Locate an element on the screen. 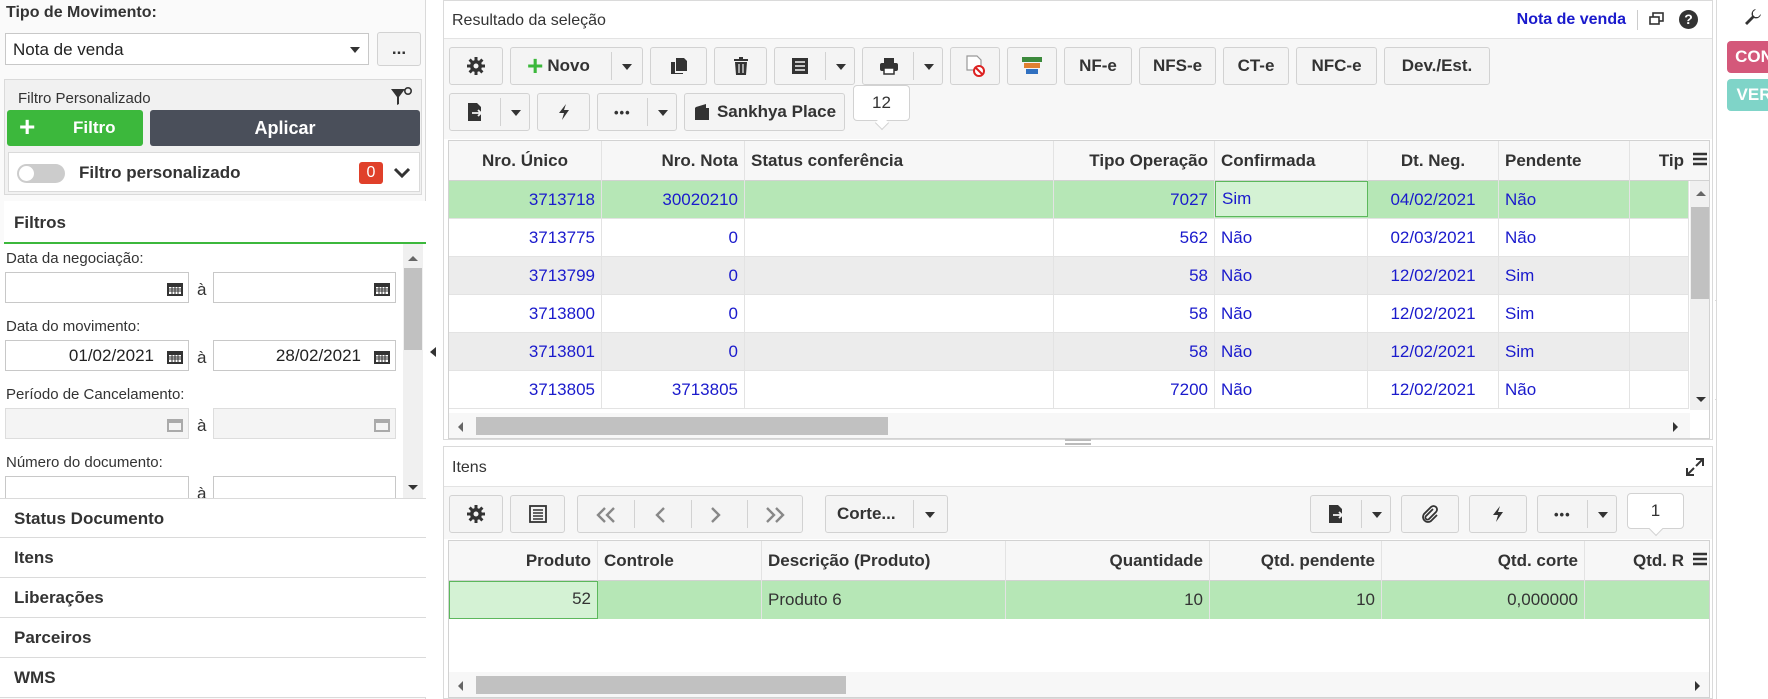 The image size is (1768, 699). col-quantidade: Quantidade is located at coordinates (1108, 561).